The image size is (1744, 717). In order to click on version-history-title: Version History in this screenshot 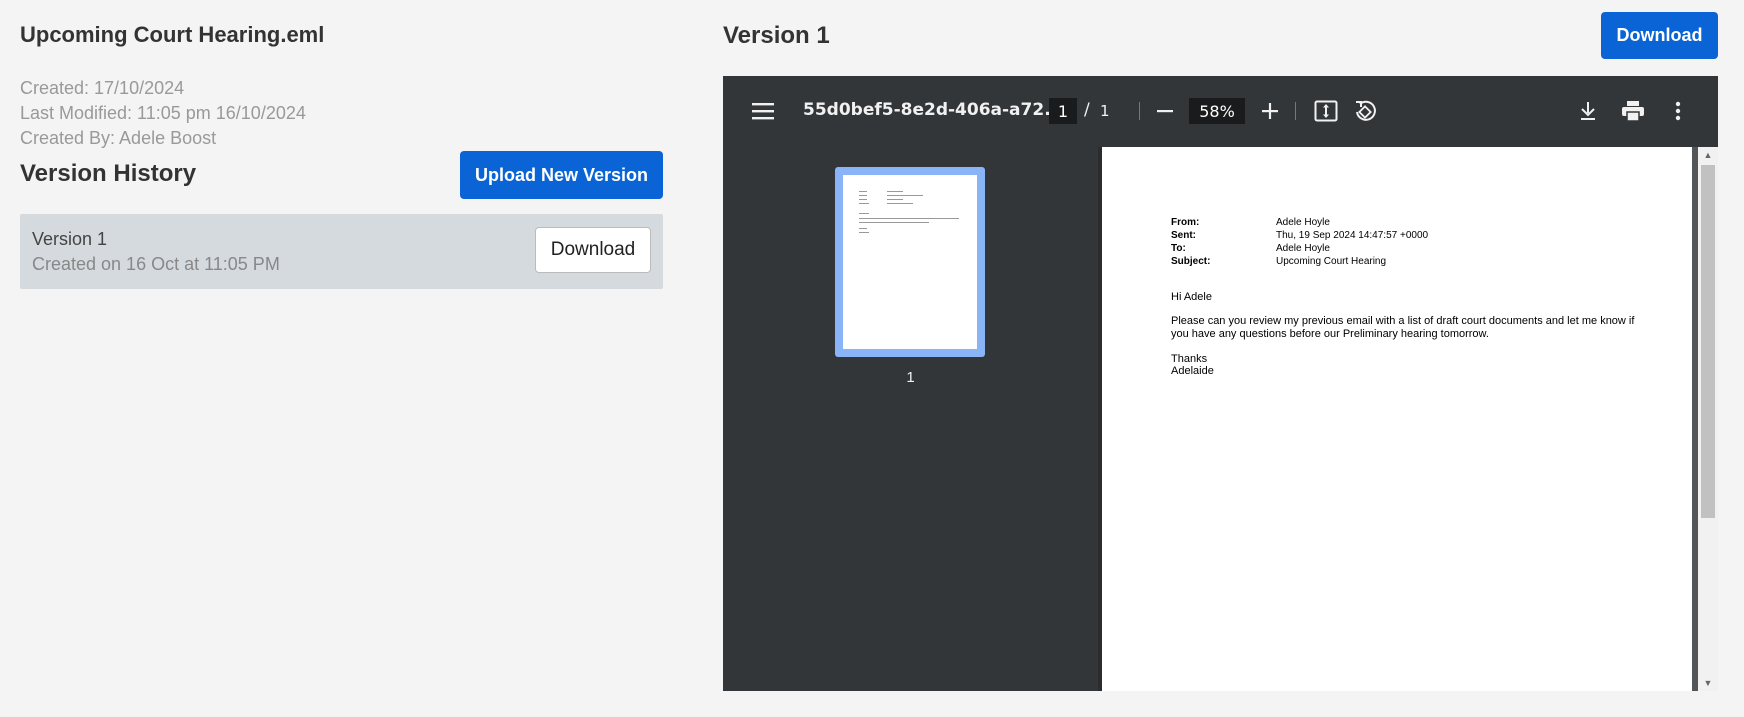, I will do `click(108, 173)`.